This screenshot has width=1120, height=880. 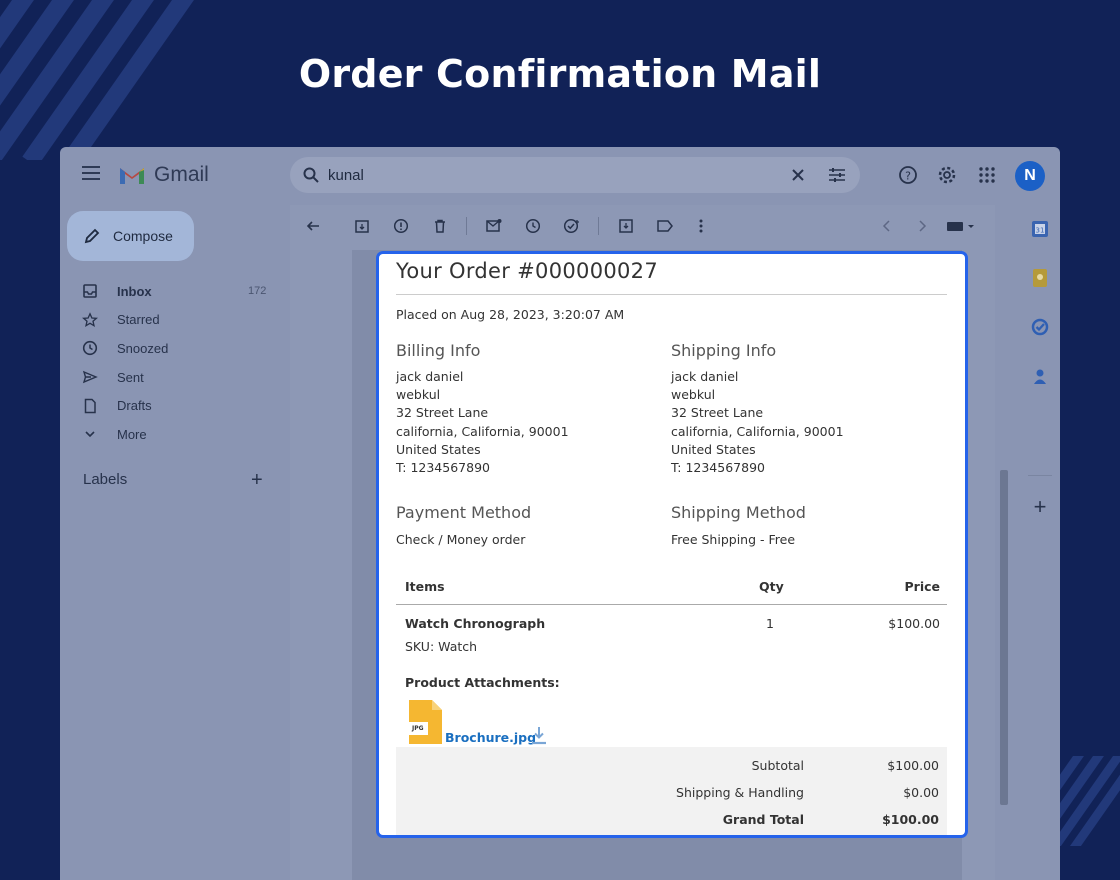 What do you see at coordinates (461, 539) in the screenshot?
I see `payment-method-value: Check / Money order` at bounding box center [461, 539].